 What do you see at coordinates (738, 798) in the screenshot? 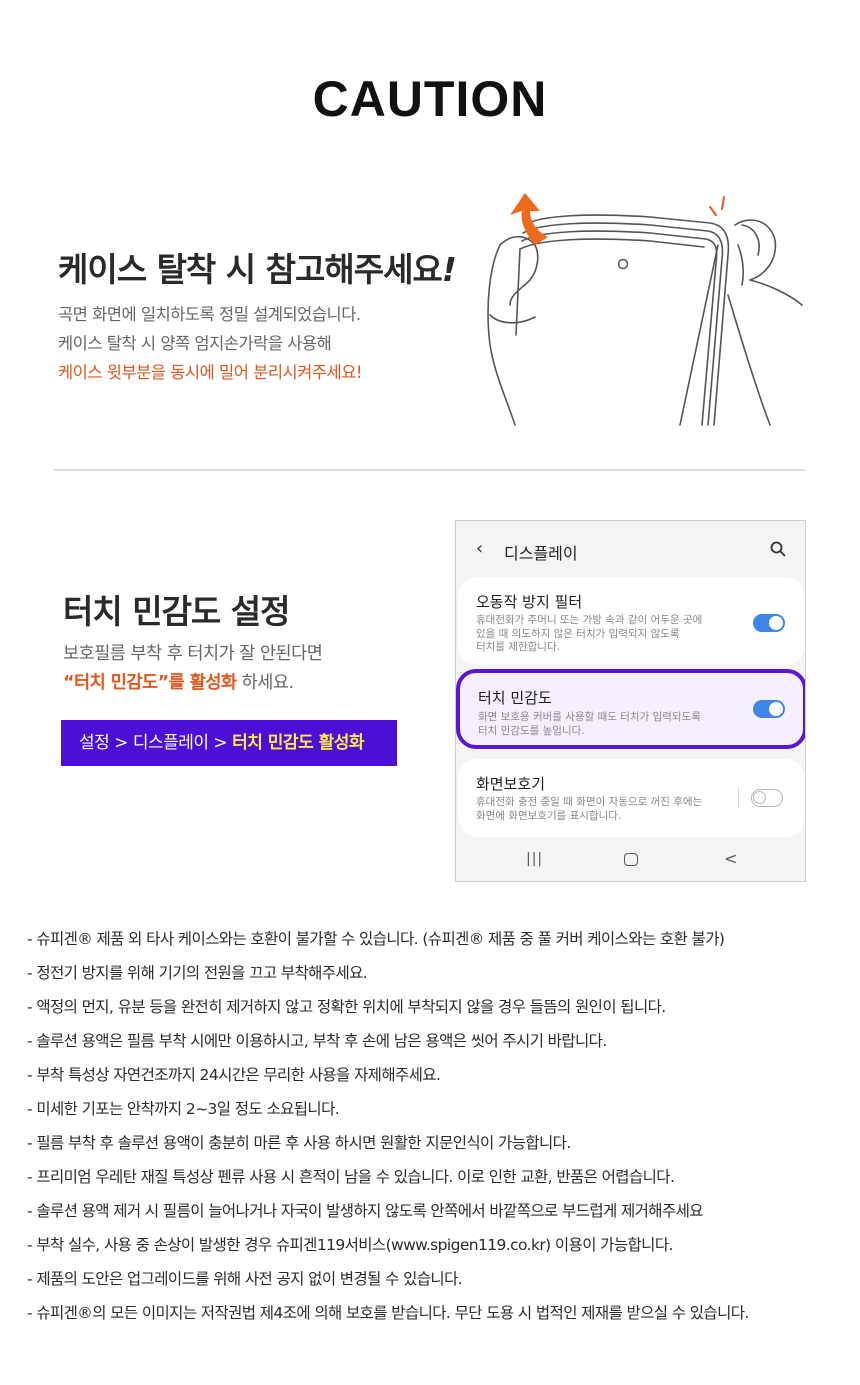
I see `item-divider` at bounding box center [738, 798].